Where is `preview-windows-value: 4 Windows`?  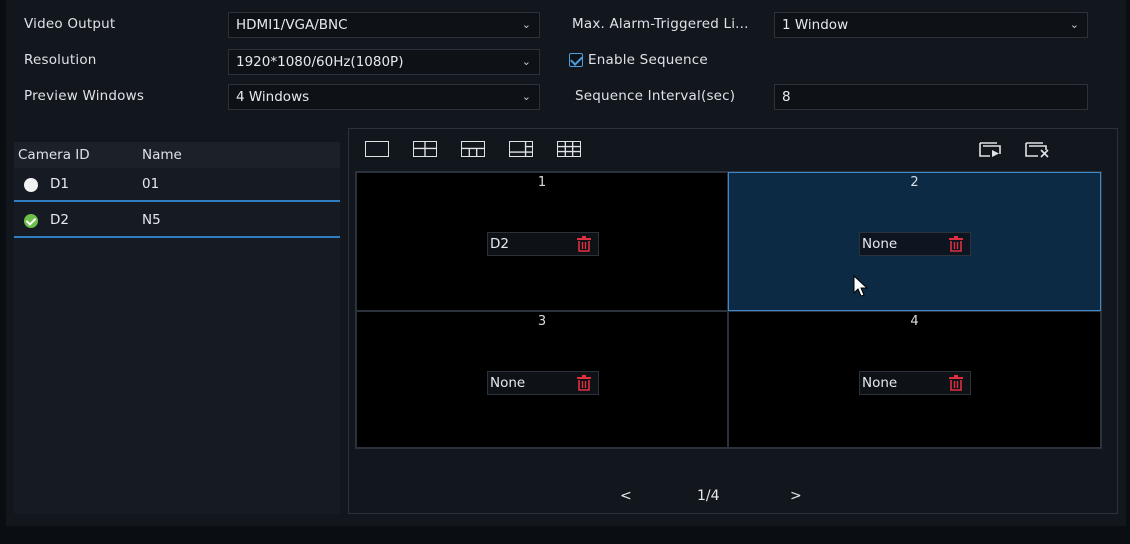
preview-windows-value: 4 Windows is located at coordinates (273, 97).